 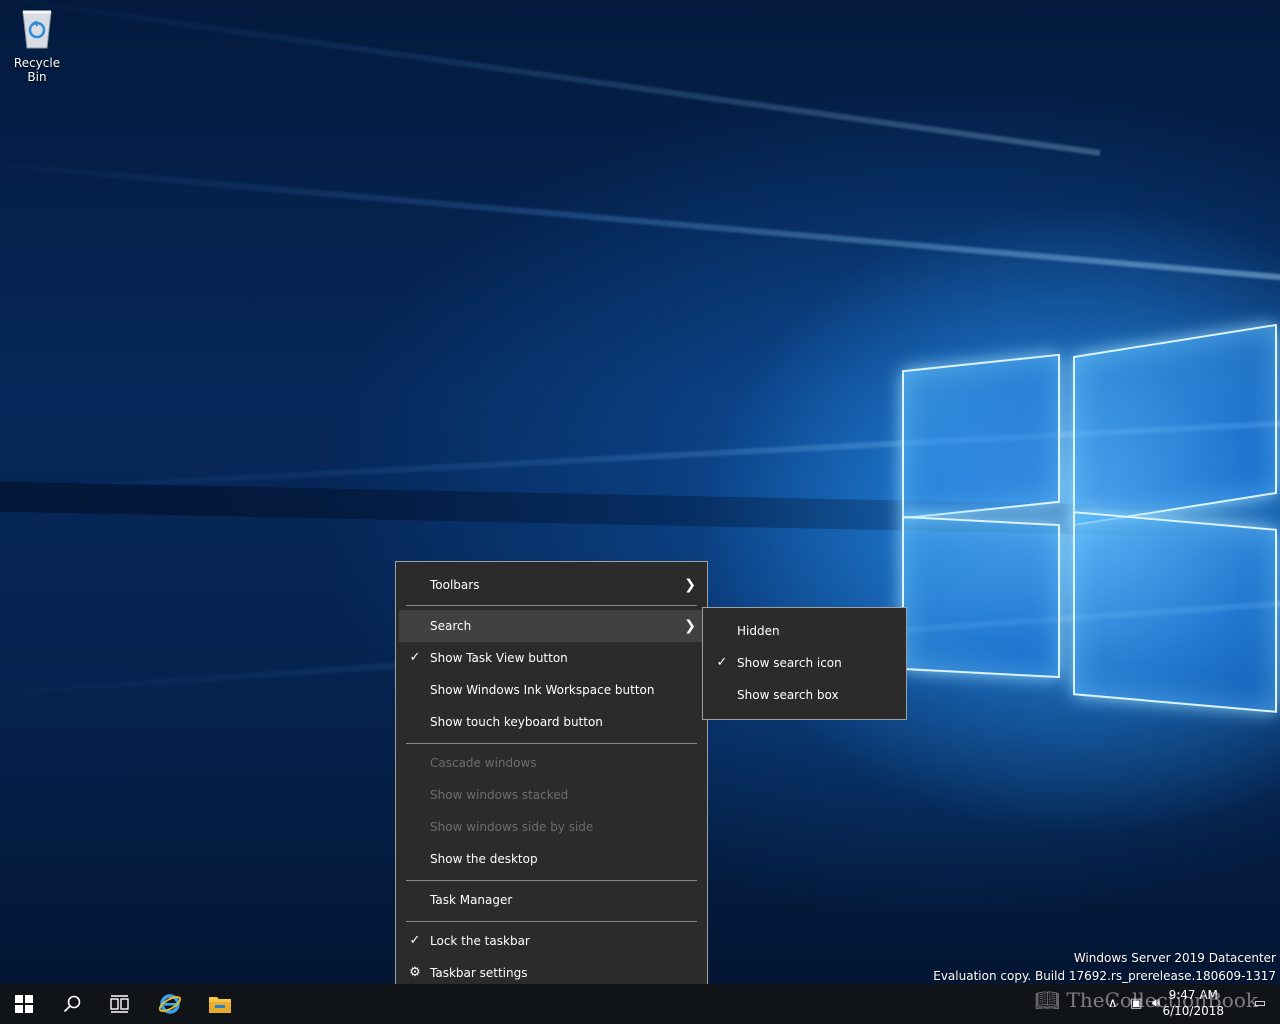 I want to click on start-icon, so click(x=24, y=1004).